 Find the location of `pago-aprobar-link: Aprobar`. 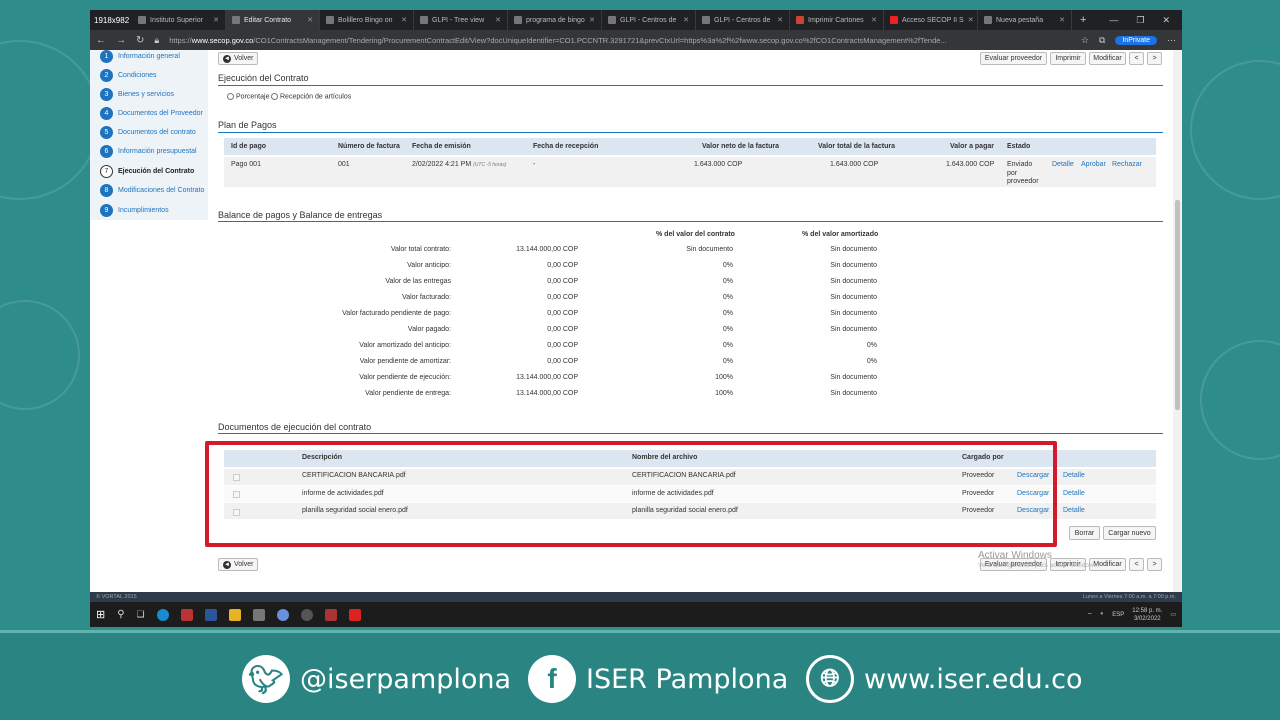

pago-aprobar-link: Aprobar is located at coordinates (1093, 164).